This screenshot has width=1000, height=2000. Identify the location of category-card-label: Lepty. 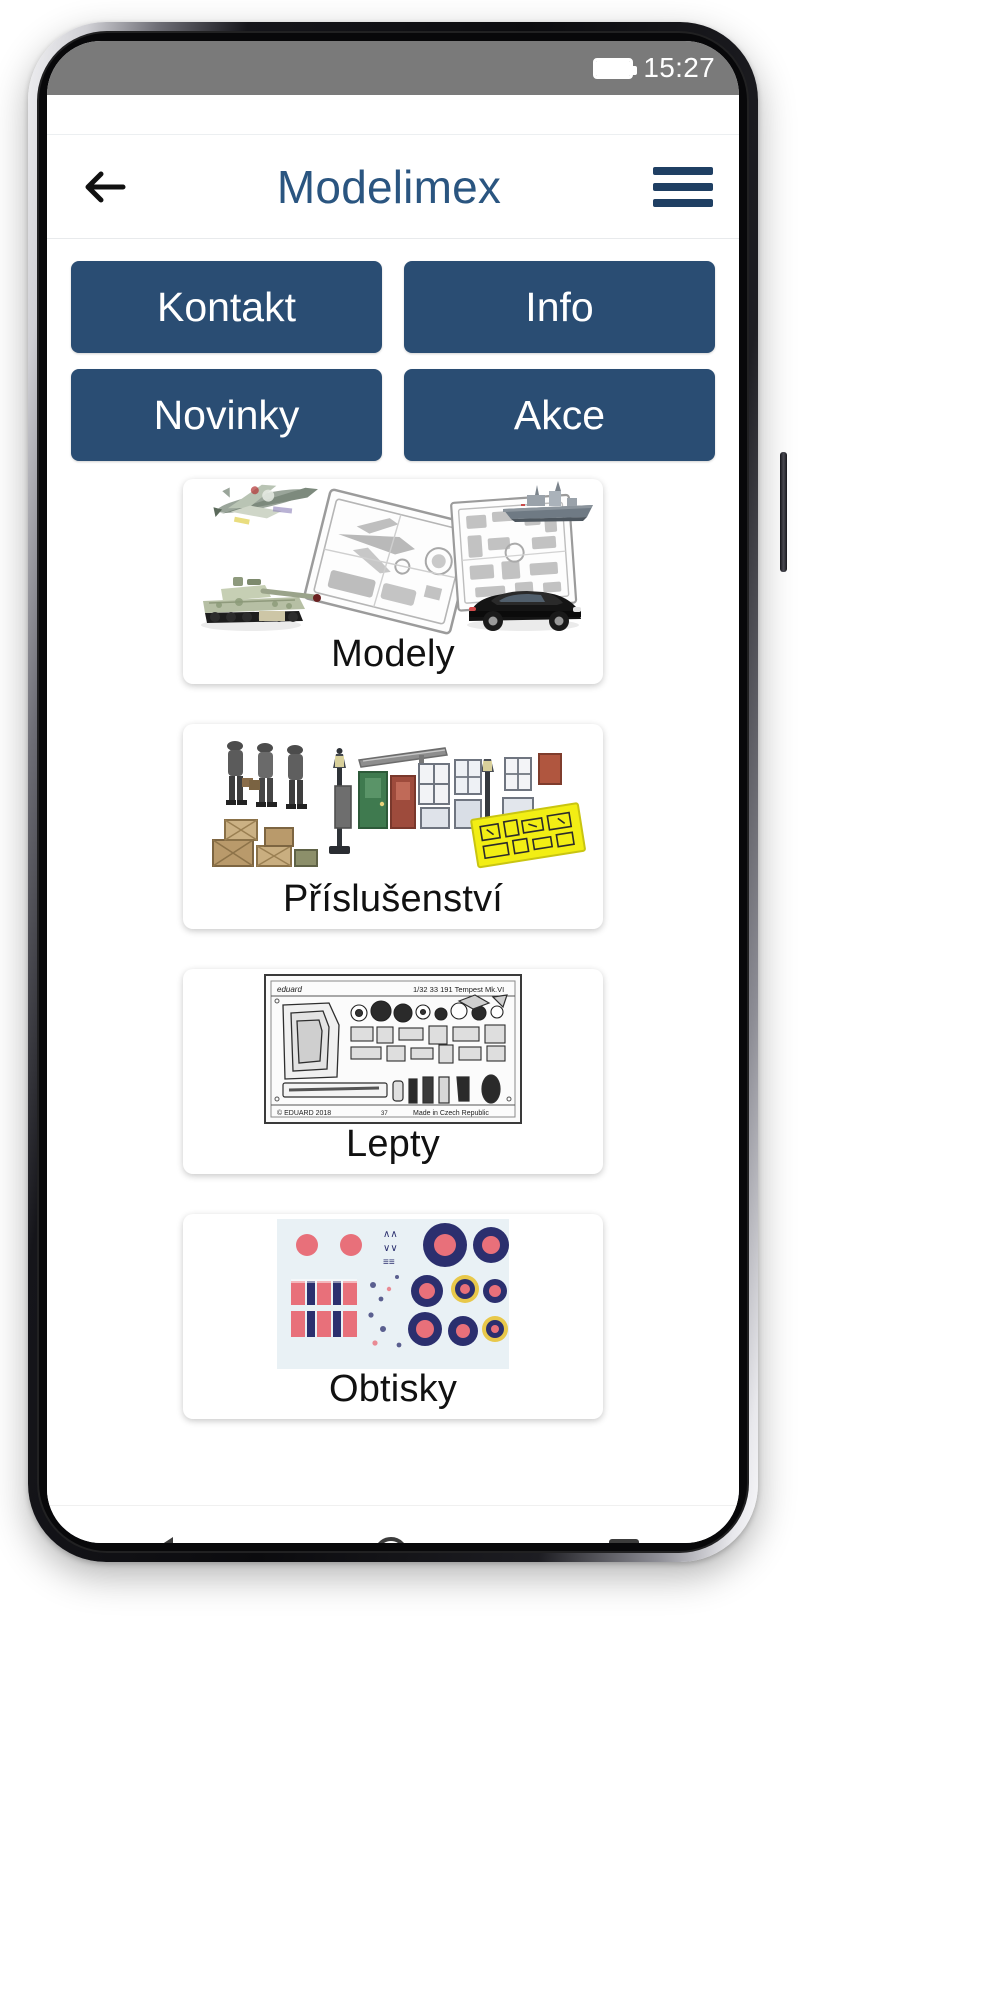
(393, 1144).